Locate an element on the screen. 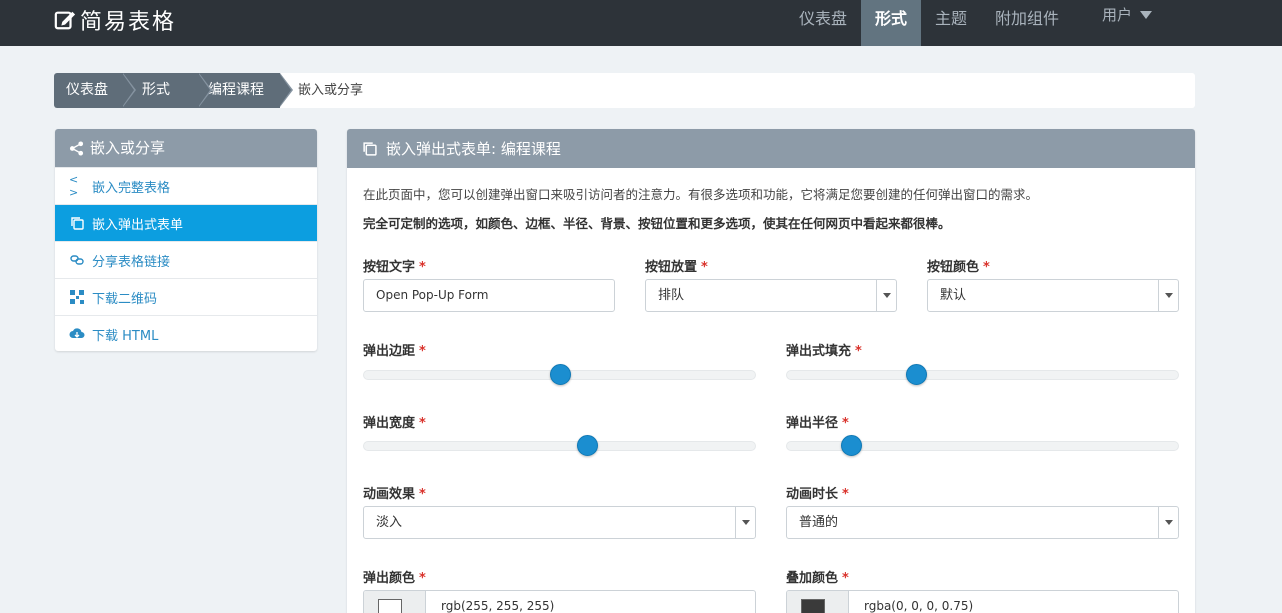 The height and width of the screenshot is (613, 1282). cloud-download-icon is located at coordinates (77, 334).